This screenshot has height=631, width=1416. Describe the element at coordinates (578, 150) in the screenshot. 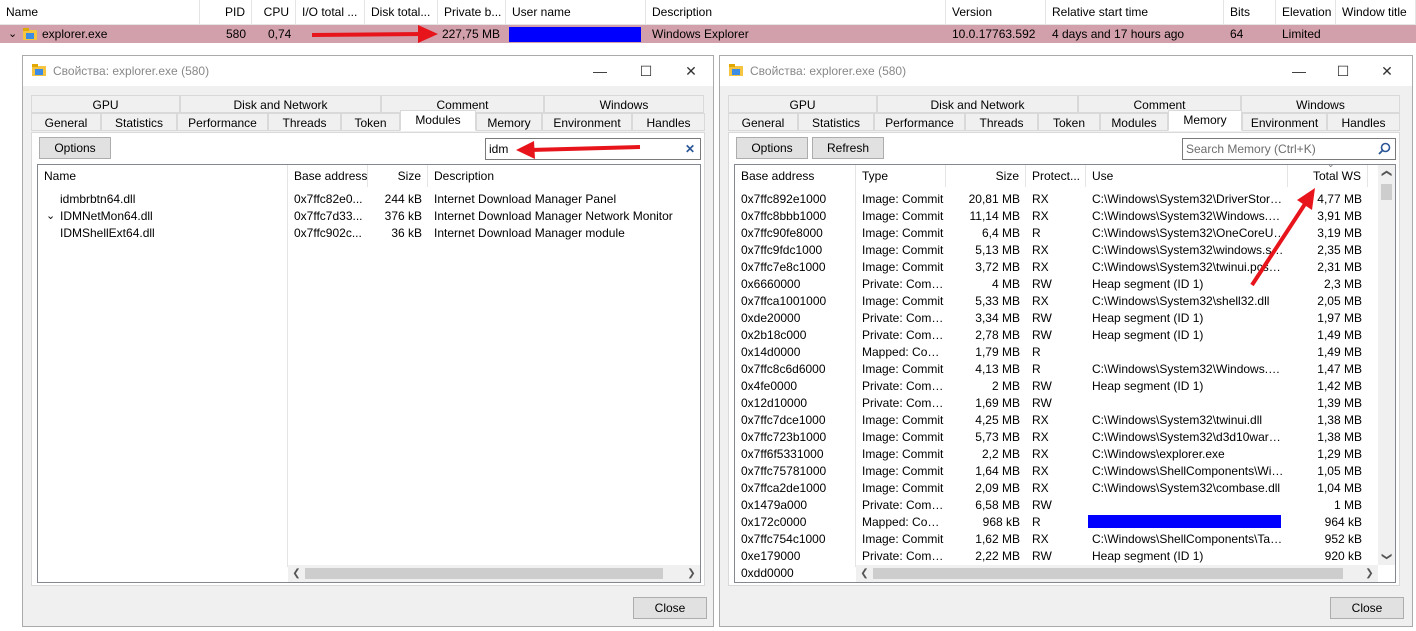

I see `arrow-to-search-box` at that location.